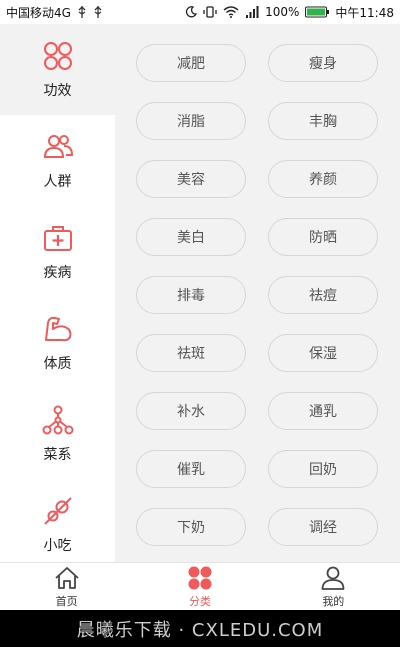 The height and width of the screenshot is (647, 400). I want to click on sidebar-item-snack: 小吃, so click(57, 524).